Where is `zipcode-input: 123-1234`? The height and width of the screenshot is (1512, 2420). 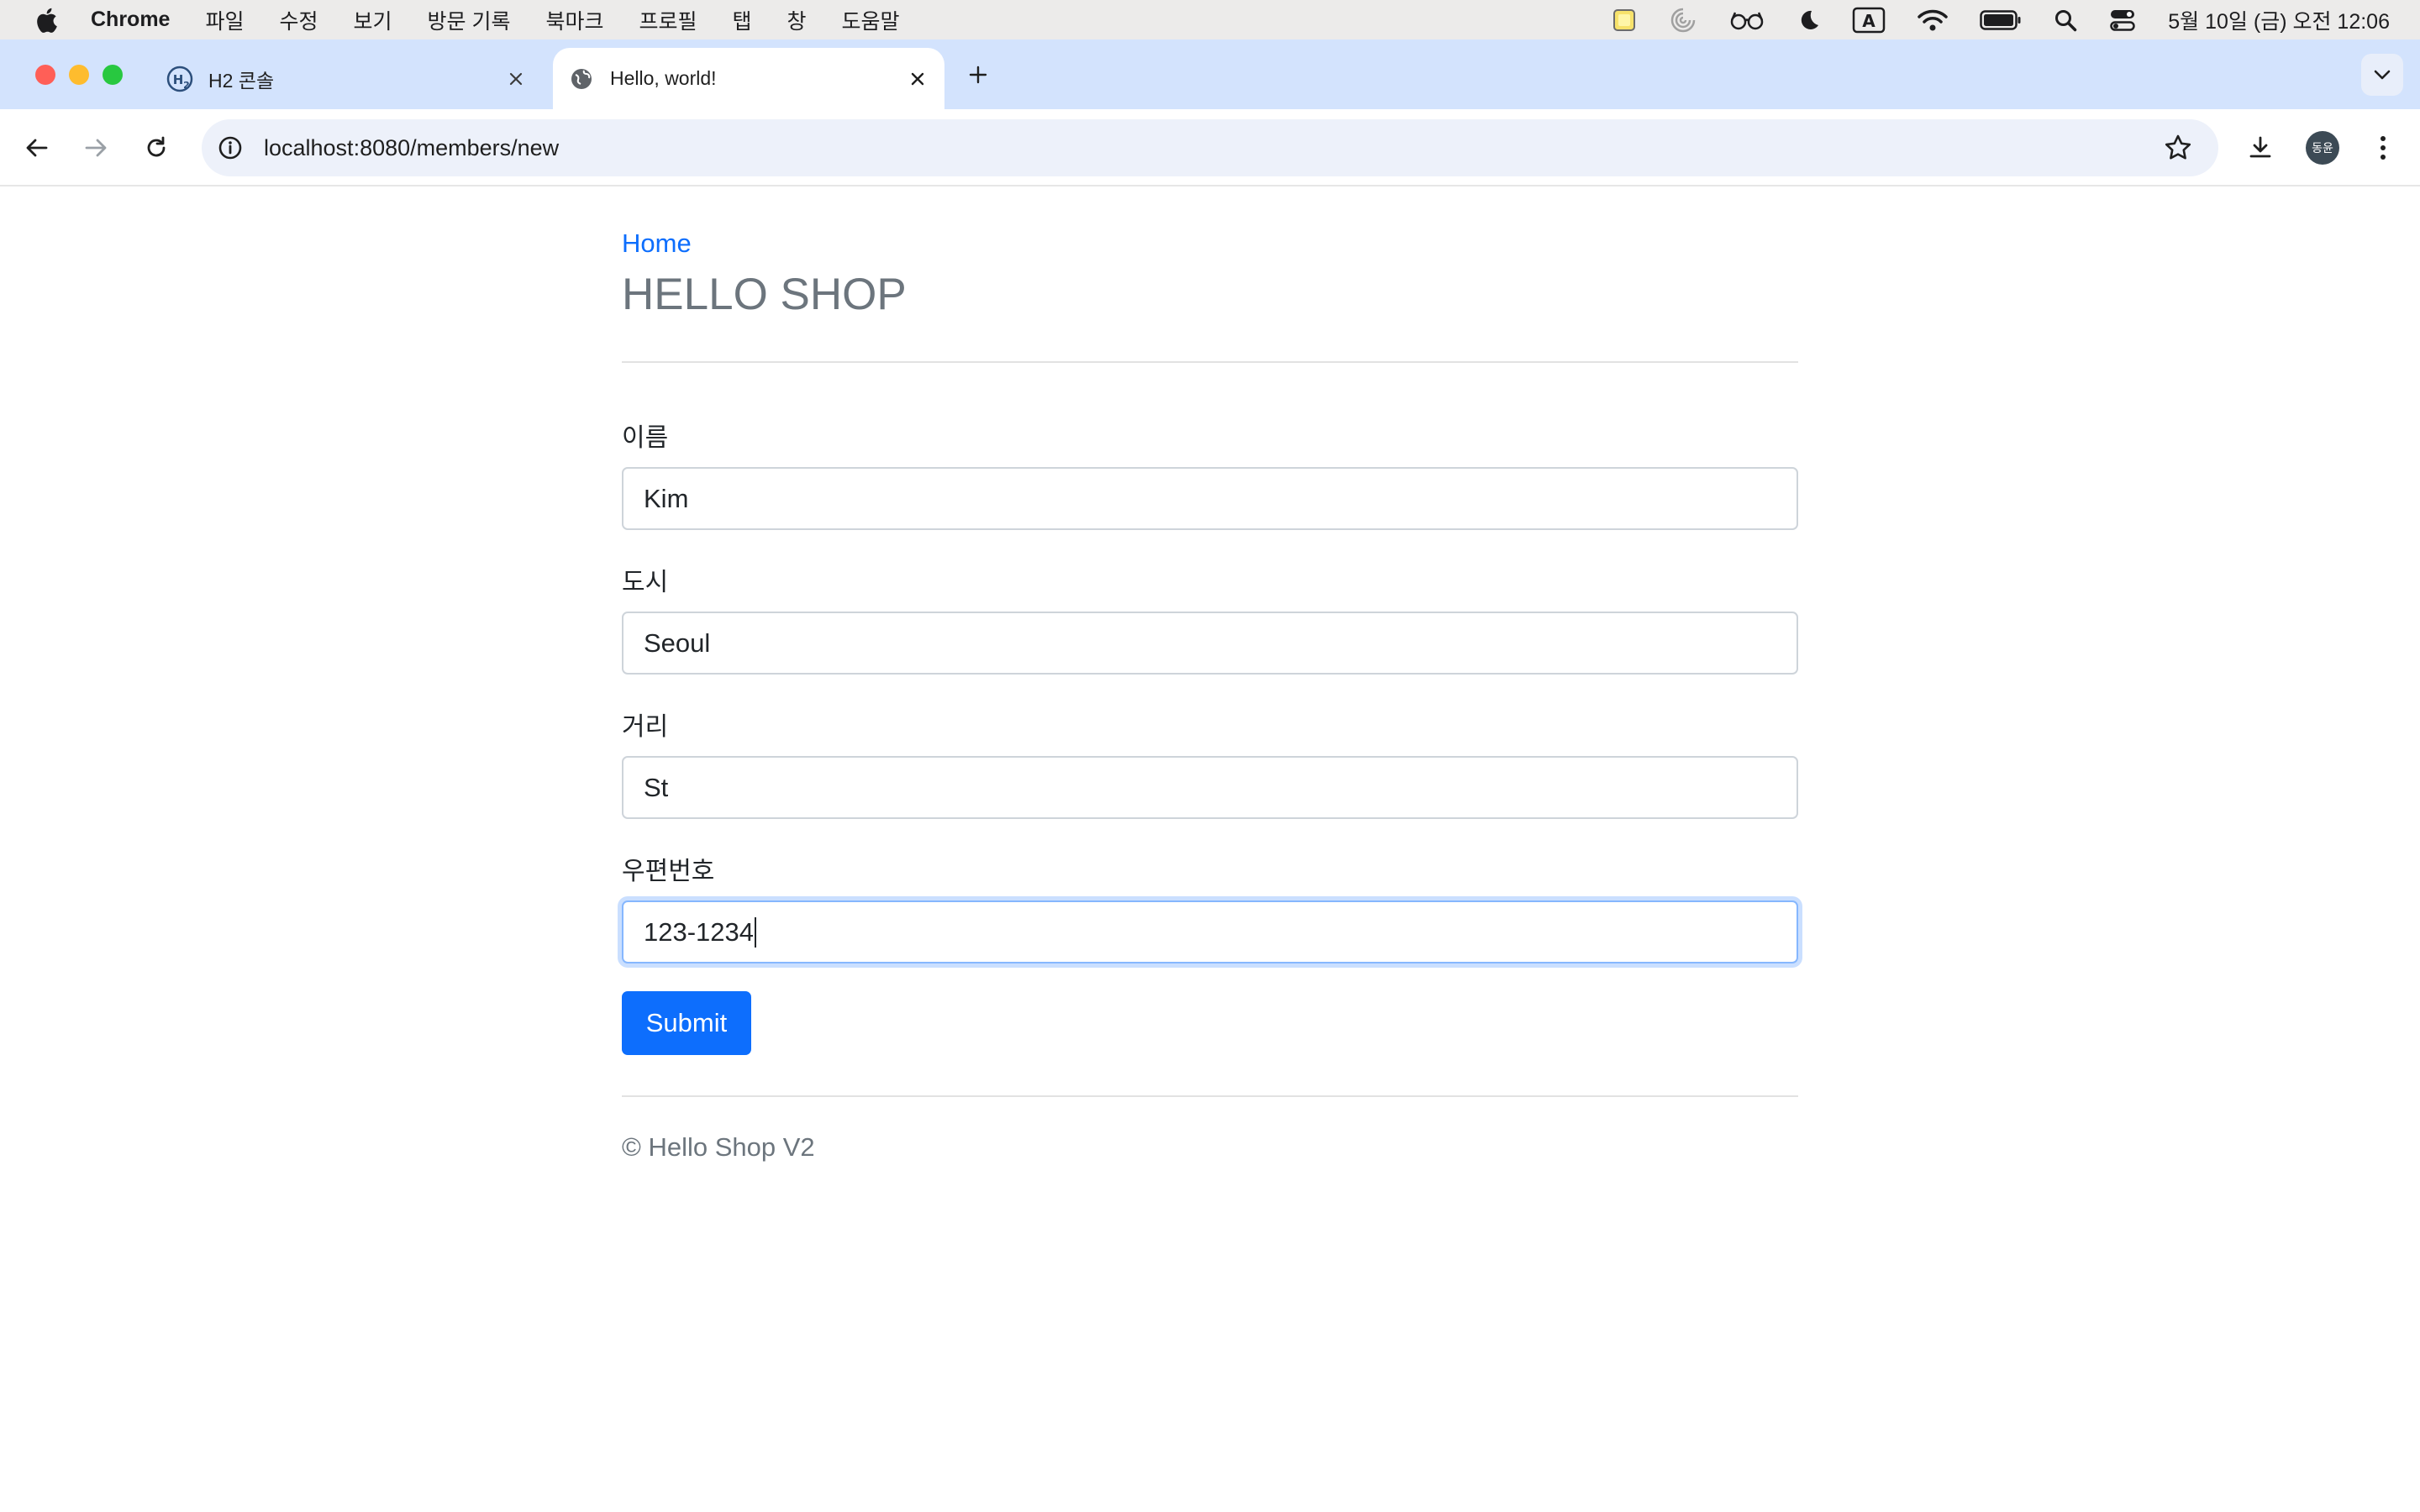
zipcode-input: 123-1234 is located at coordinates (1210, 931).